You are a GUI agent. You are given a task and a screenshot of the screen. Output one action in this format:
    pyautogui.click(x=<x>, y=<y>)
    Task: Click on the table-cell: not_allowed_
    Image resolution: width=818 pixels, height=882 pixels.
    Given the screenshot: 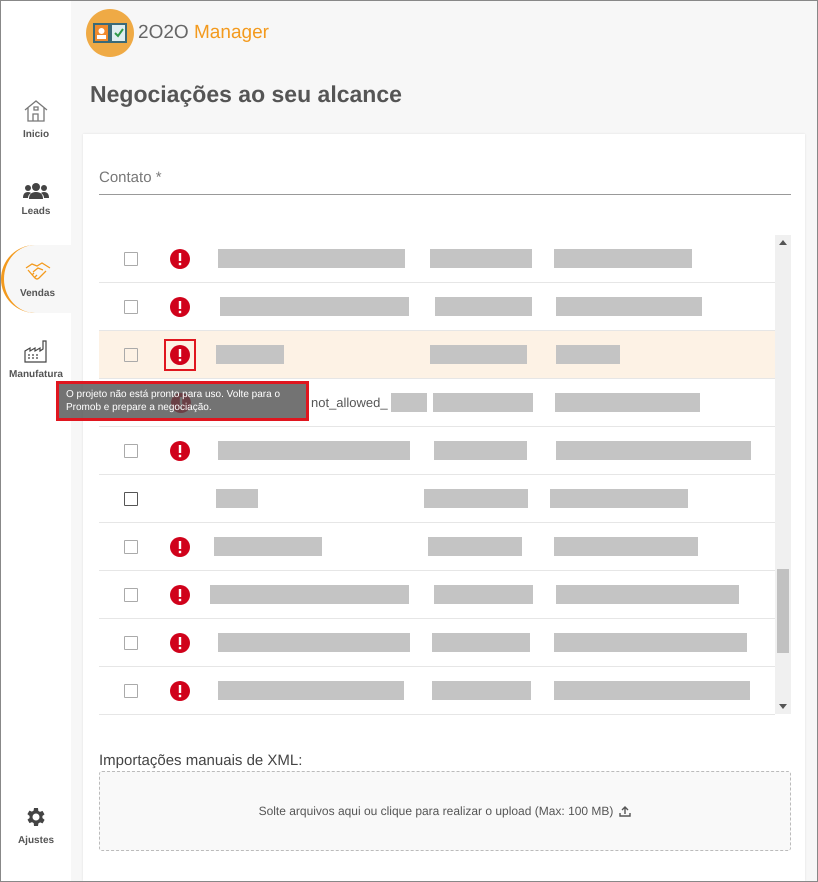 What is the action you would take?
    pyautogui.click(x=349, y=402)
    